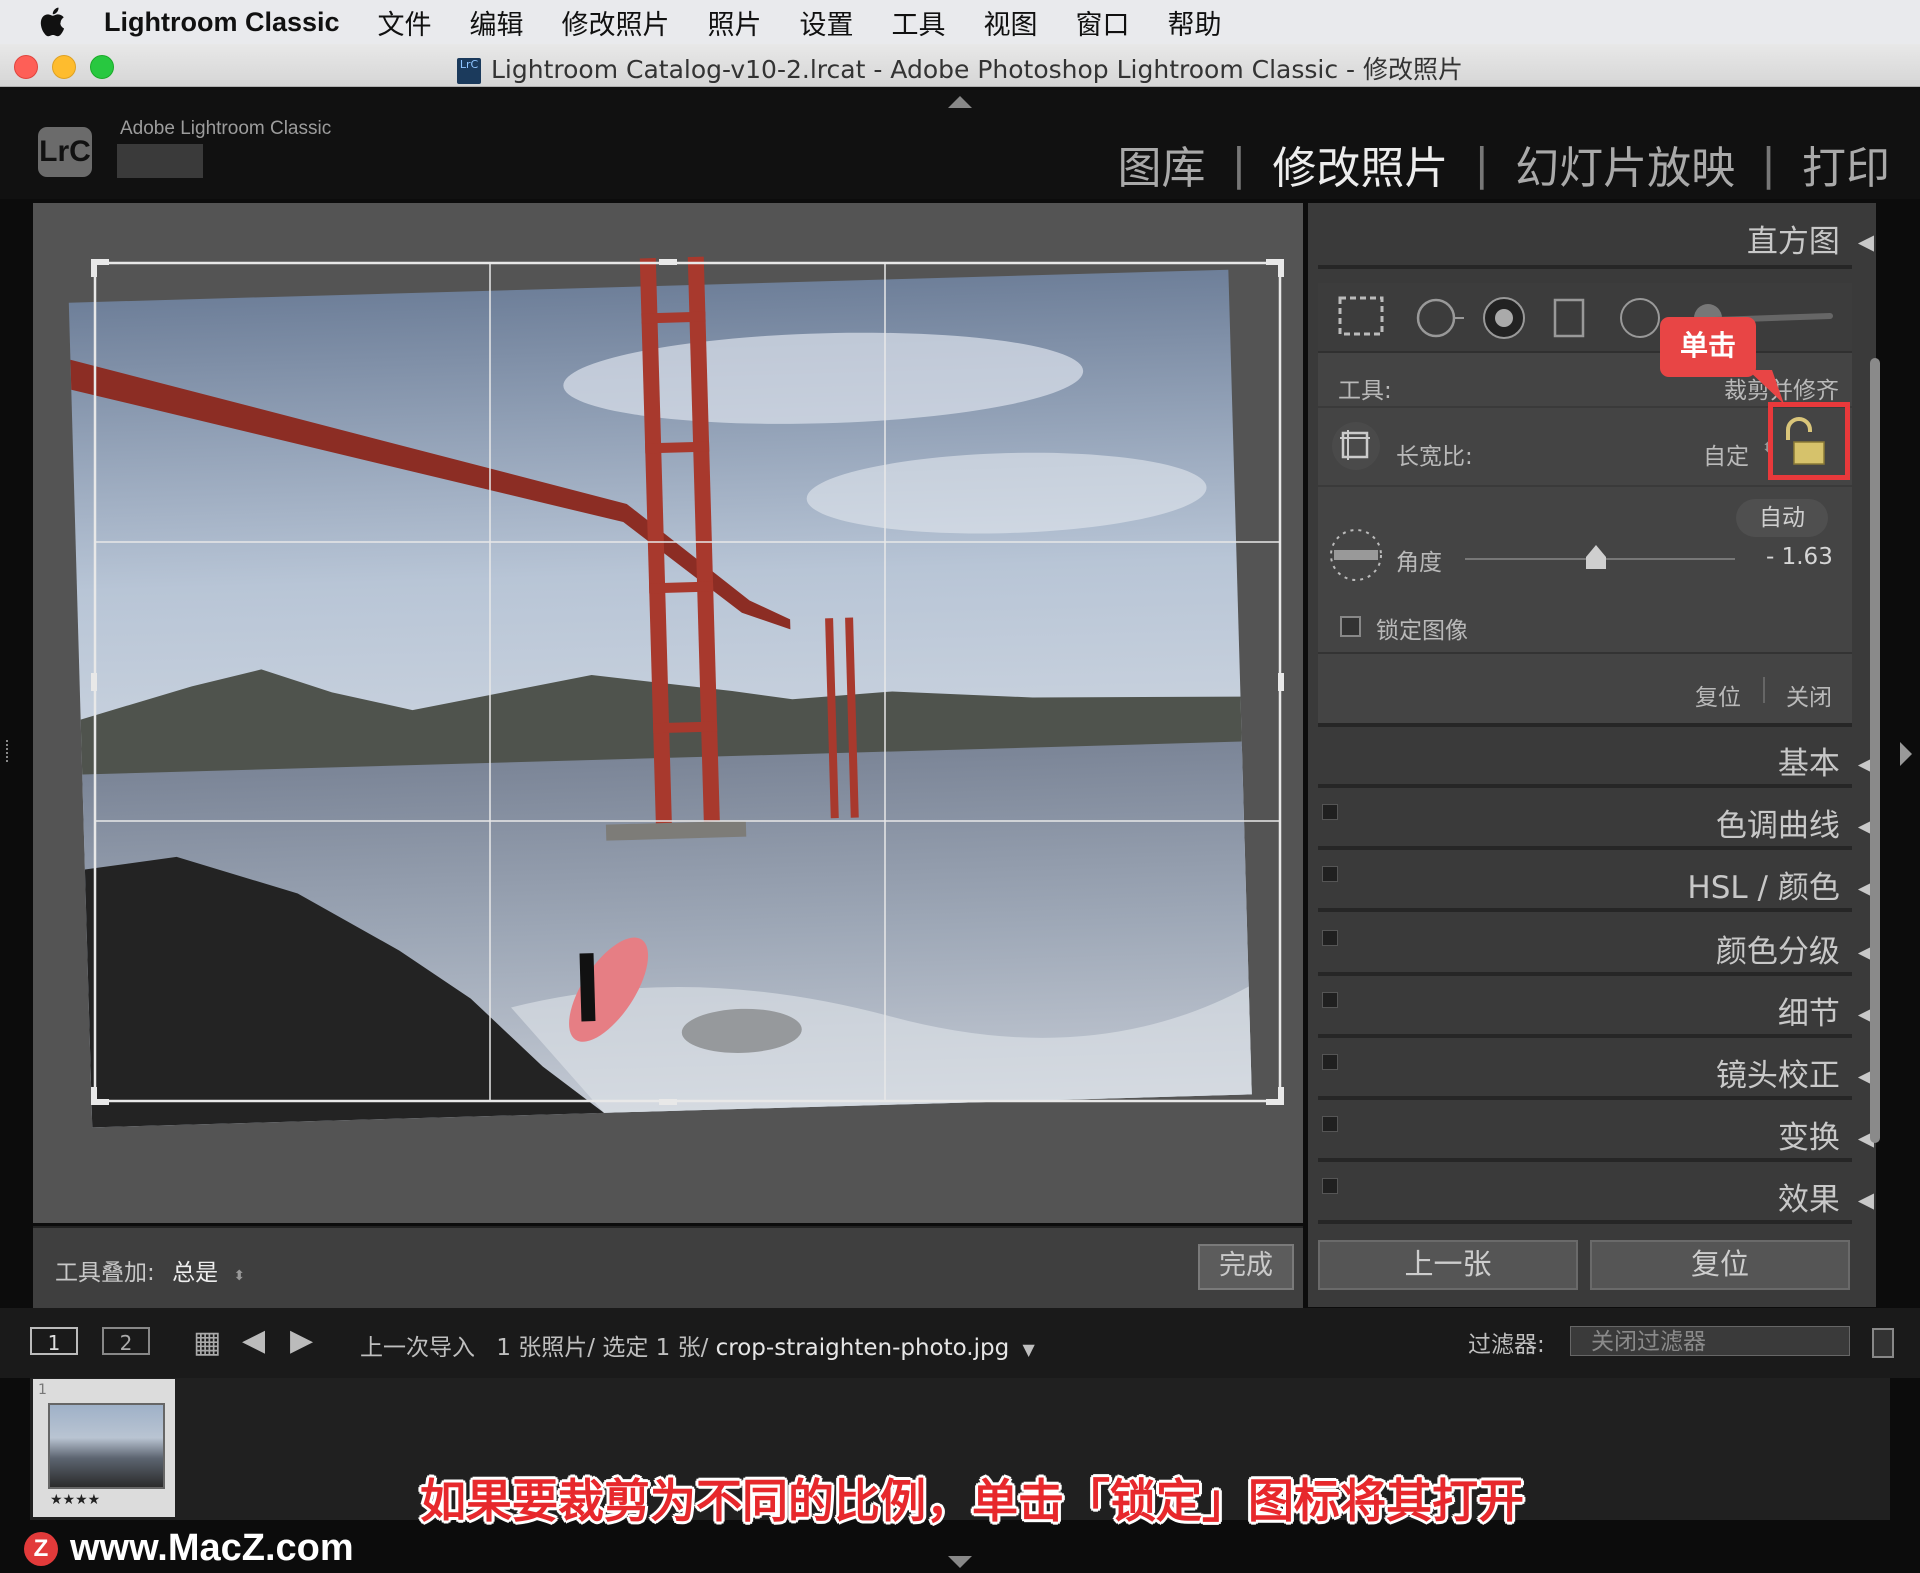  Describe the element at coordinates (1777, 826) in the screenshot. I see `section-label: 色调曲线` at that location.